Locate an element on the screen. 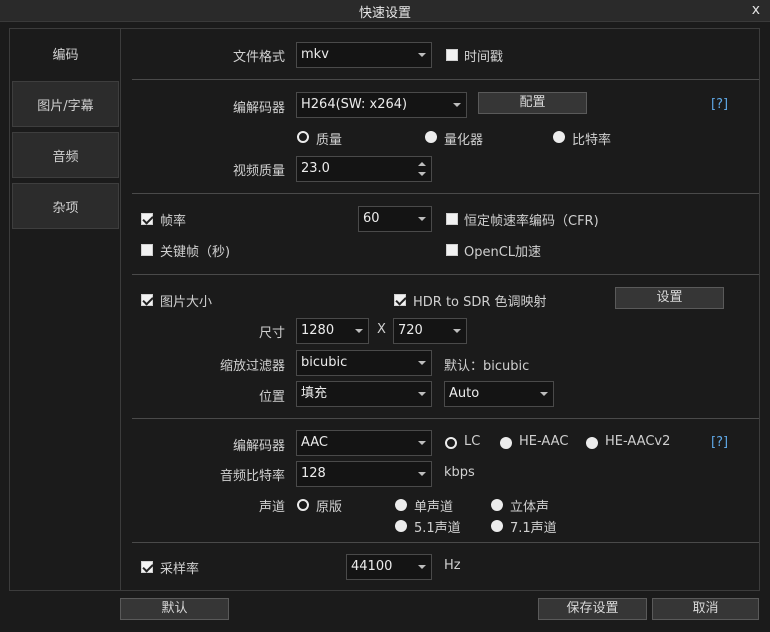 The height and width of the screenshot is (632, 770). mode-quantizer-label: 量化器 is located at coordinates (464, 140).